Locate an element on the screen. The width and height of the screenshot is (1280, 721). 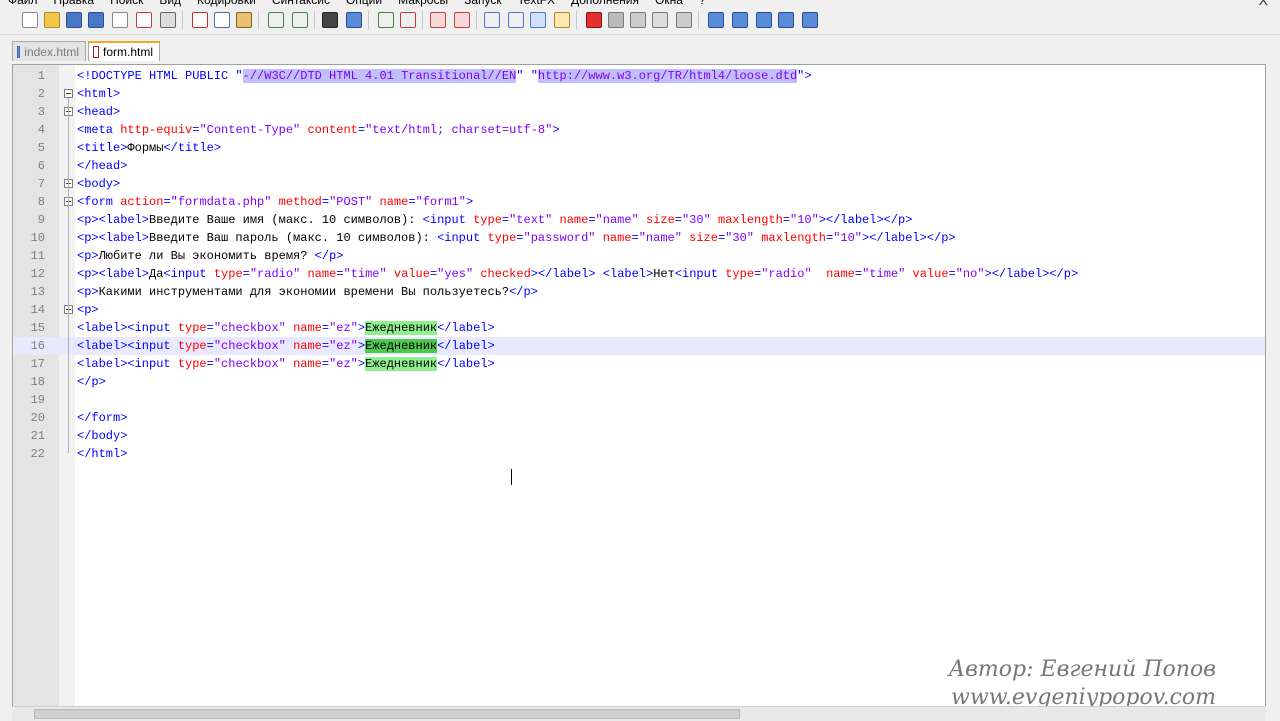
zoom-in-icon is located at coordinates (386, 20).